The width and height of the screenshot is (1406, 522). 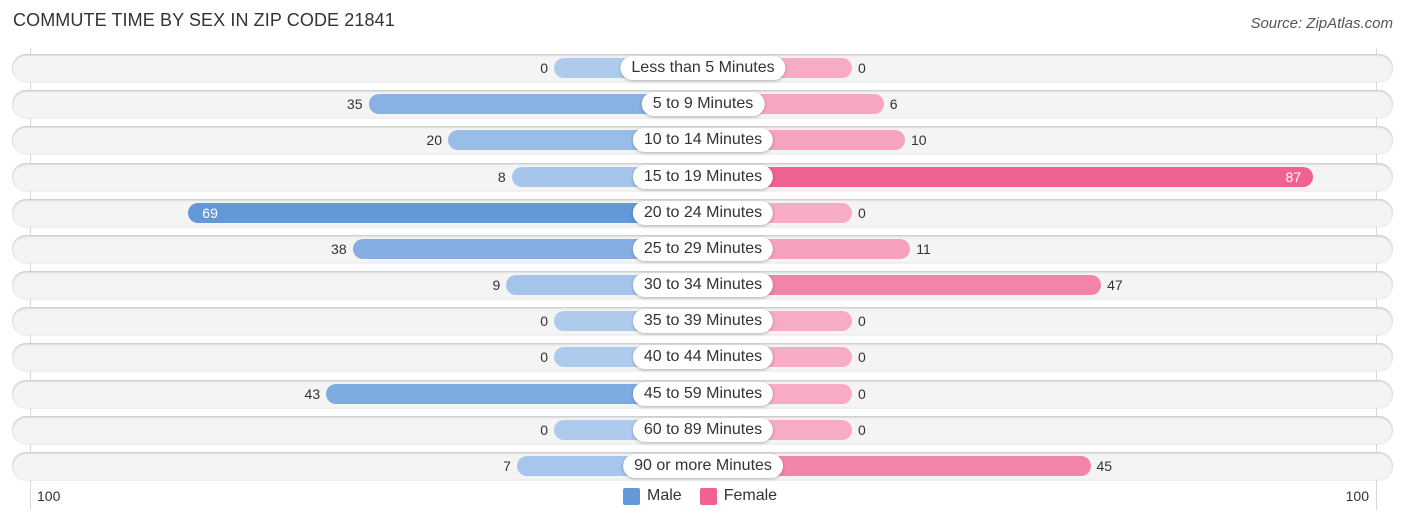 What do you see at coordinates (893, 104) in the screenshot?
I see `female-value-label: 6` at bounding box center [893, 104].